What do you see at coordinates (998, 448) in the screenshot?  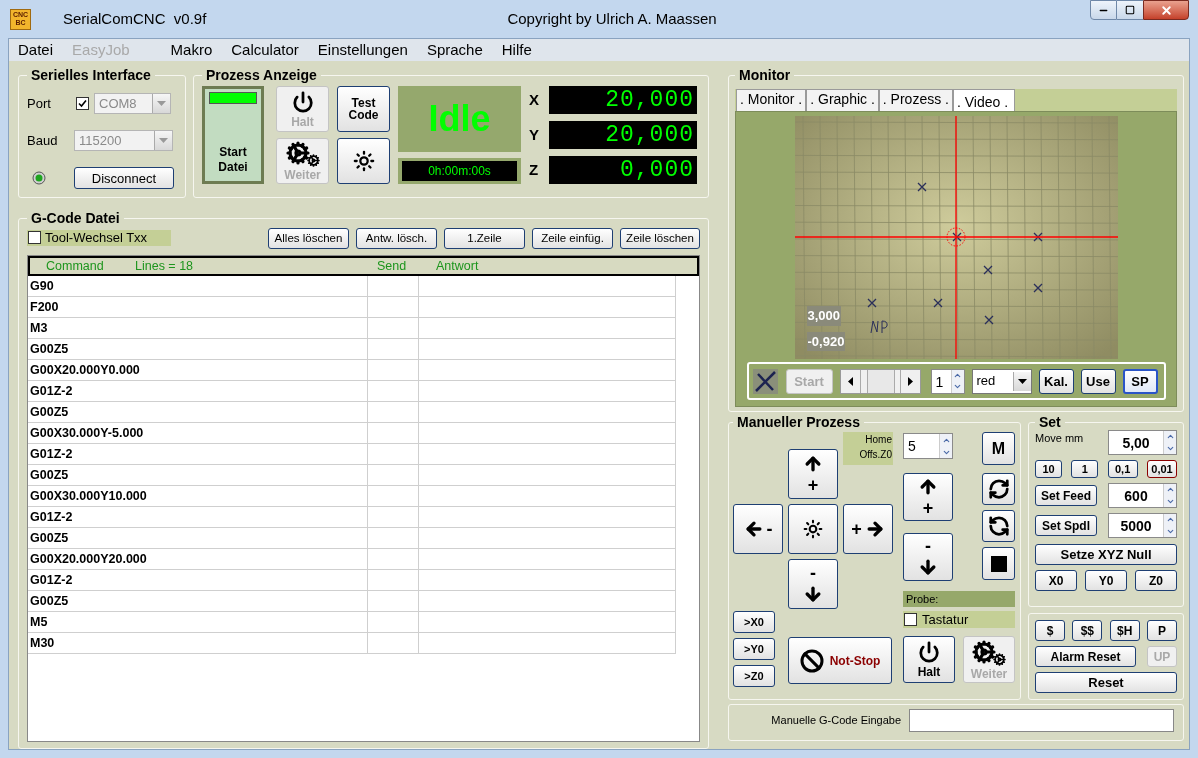 I see `m-button: M` at bounding box center [998, 448].